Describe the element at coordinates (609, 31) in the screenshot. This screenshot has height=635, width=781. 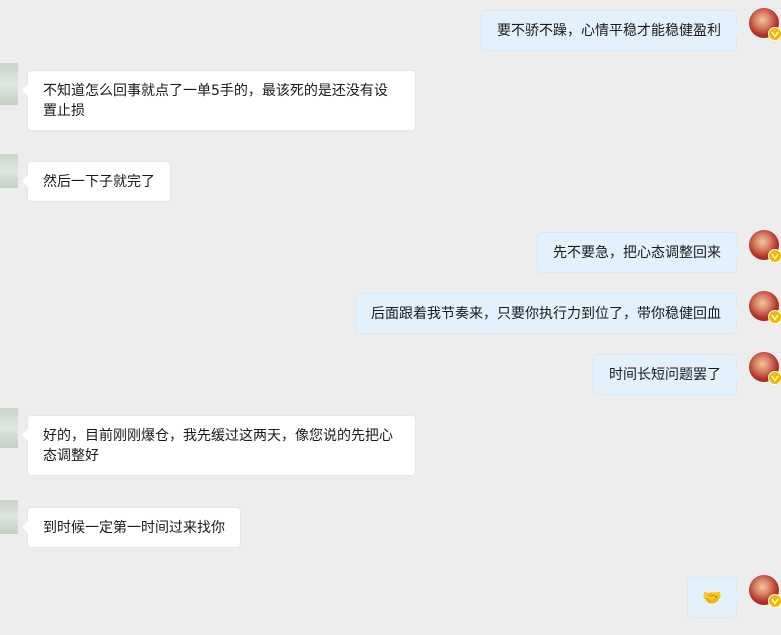
I see `message-text: 要不骄不躁，心情平稳才能稳健盈利` at that location.